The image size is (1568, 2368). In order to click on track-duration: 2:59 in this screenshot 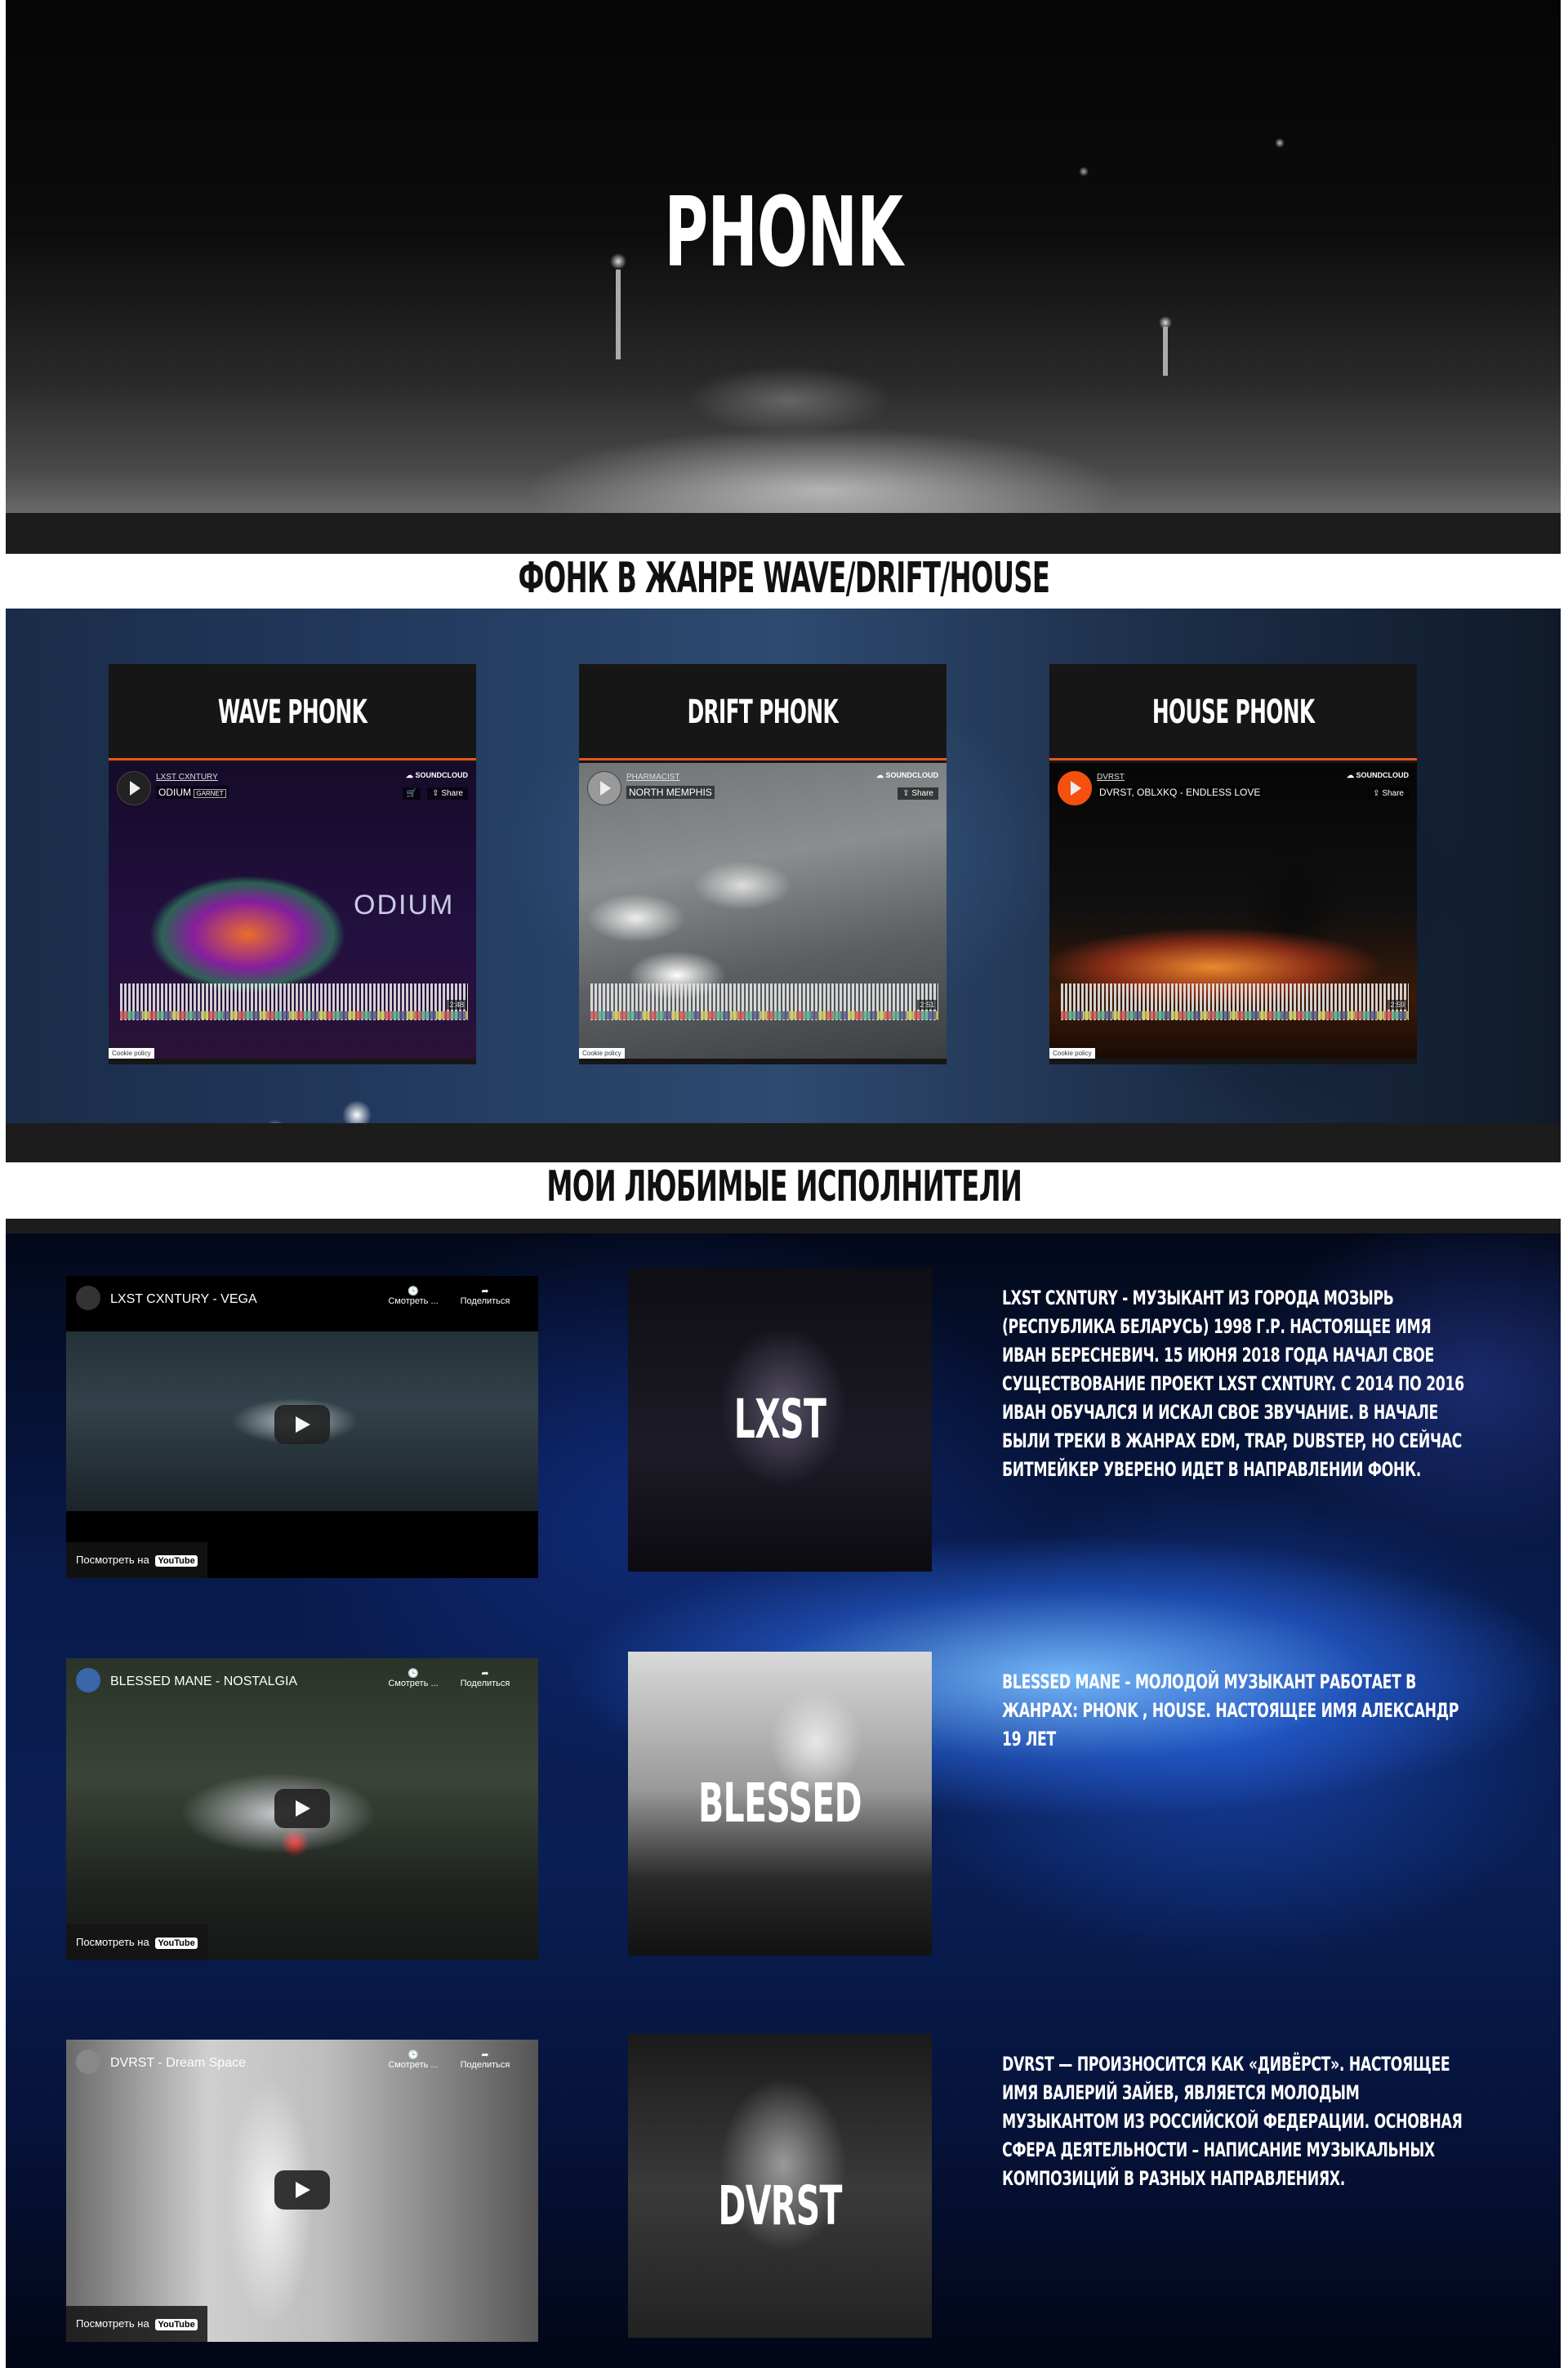, I will do `click(1397, 1005)`.